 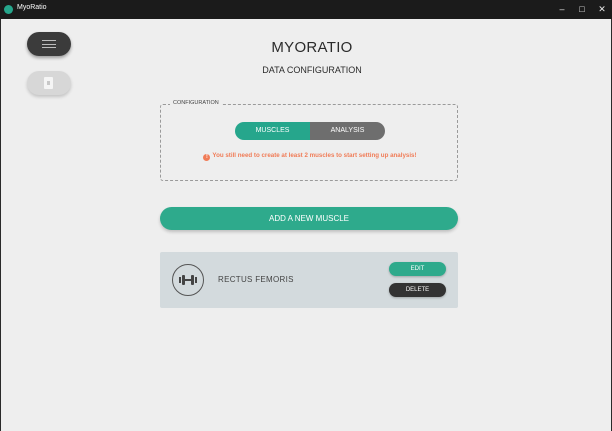 I want to click on tab-analysis: ANALYSIS, so click(x=347, y=131).